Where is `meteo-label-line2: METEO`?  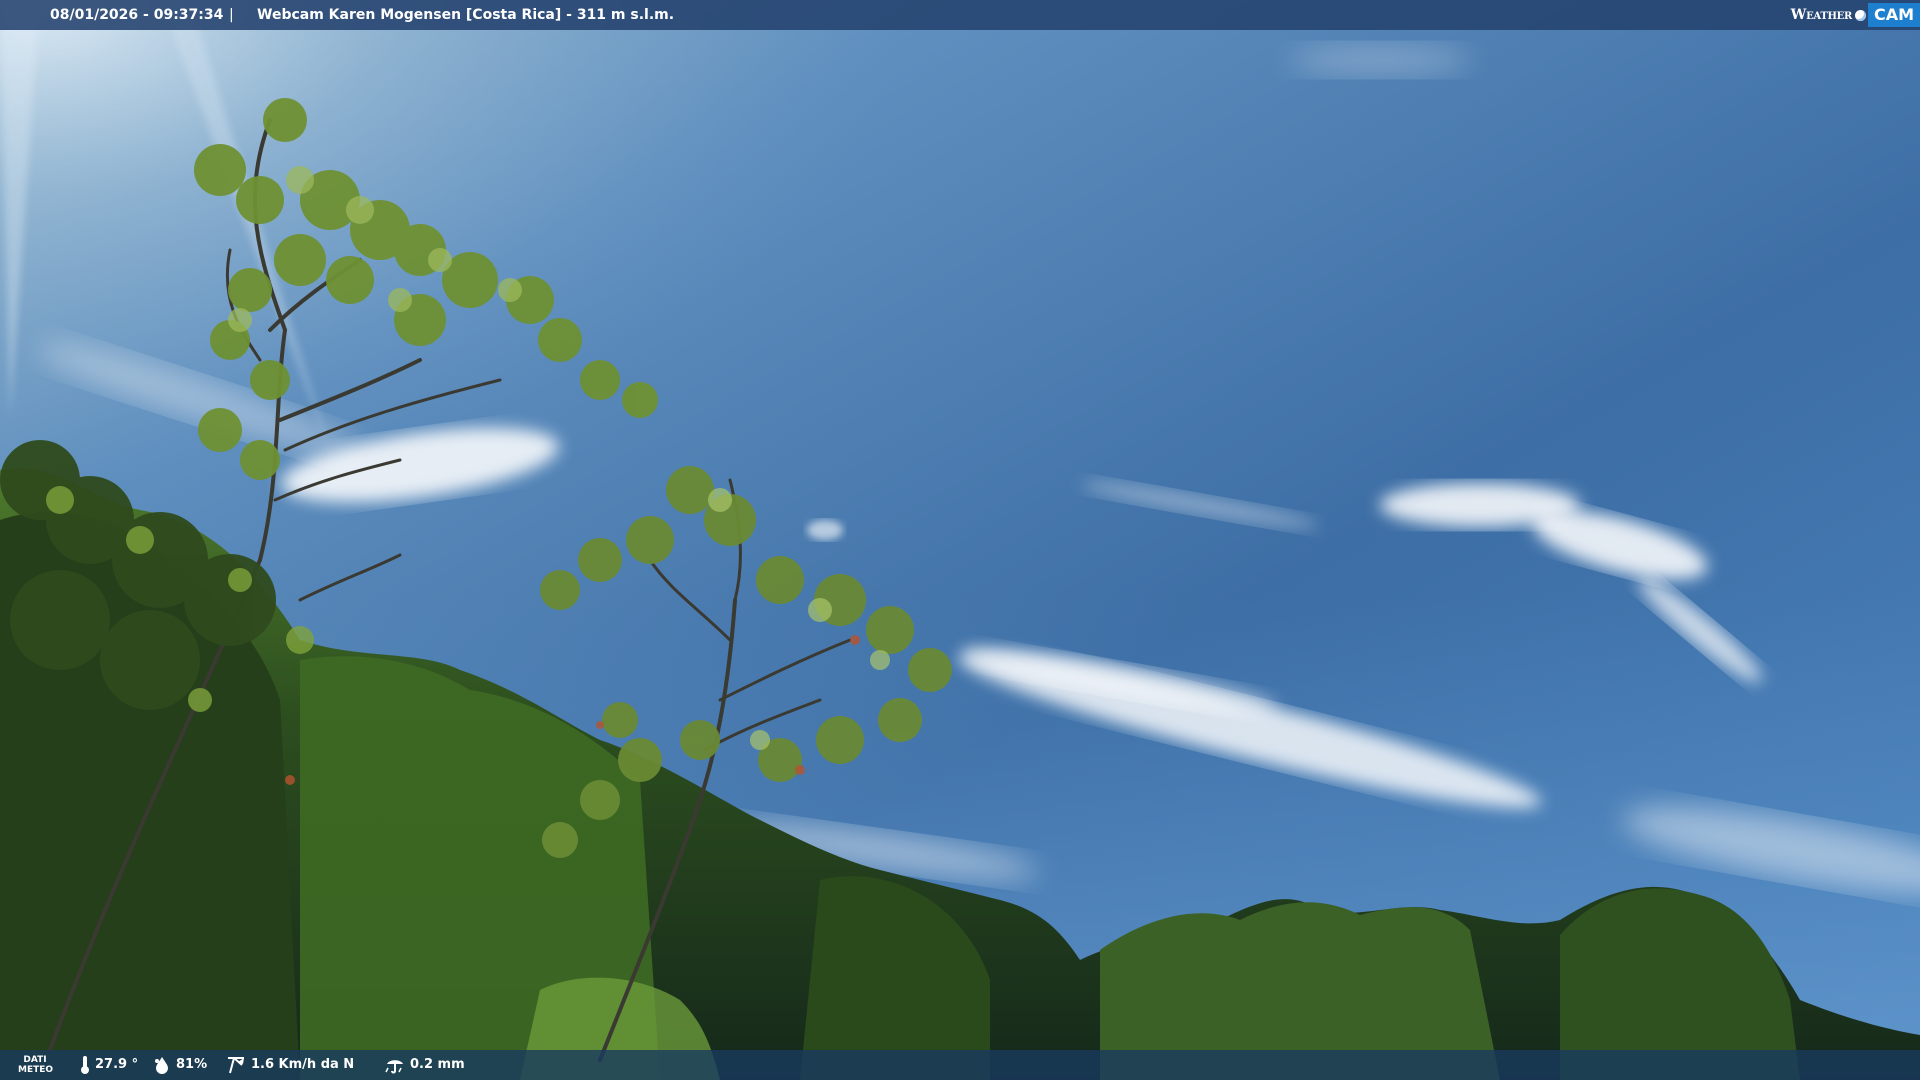 meteo-label-line2: METEO is located at coordinates (36, 1070).